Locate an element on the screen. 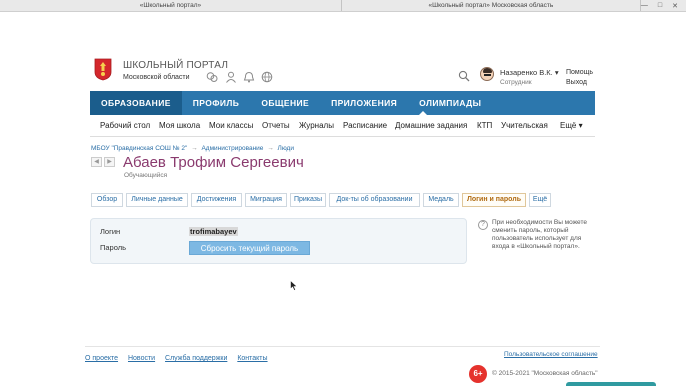 The image size is (686, 386). moscow-region-emblem-icon is located at coordinates (103, 69).